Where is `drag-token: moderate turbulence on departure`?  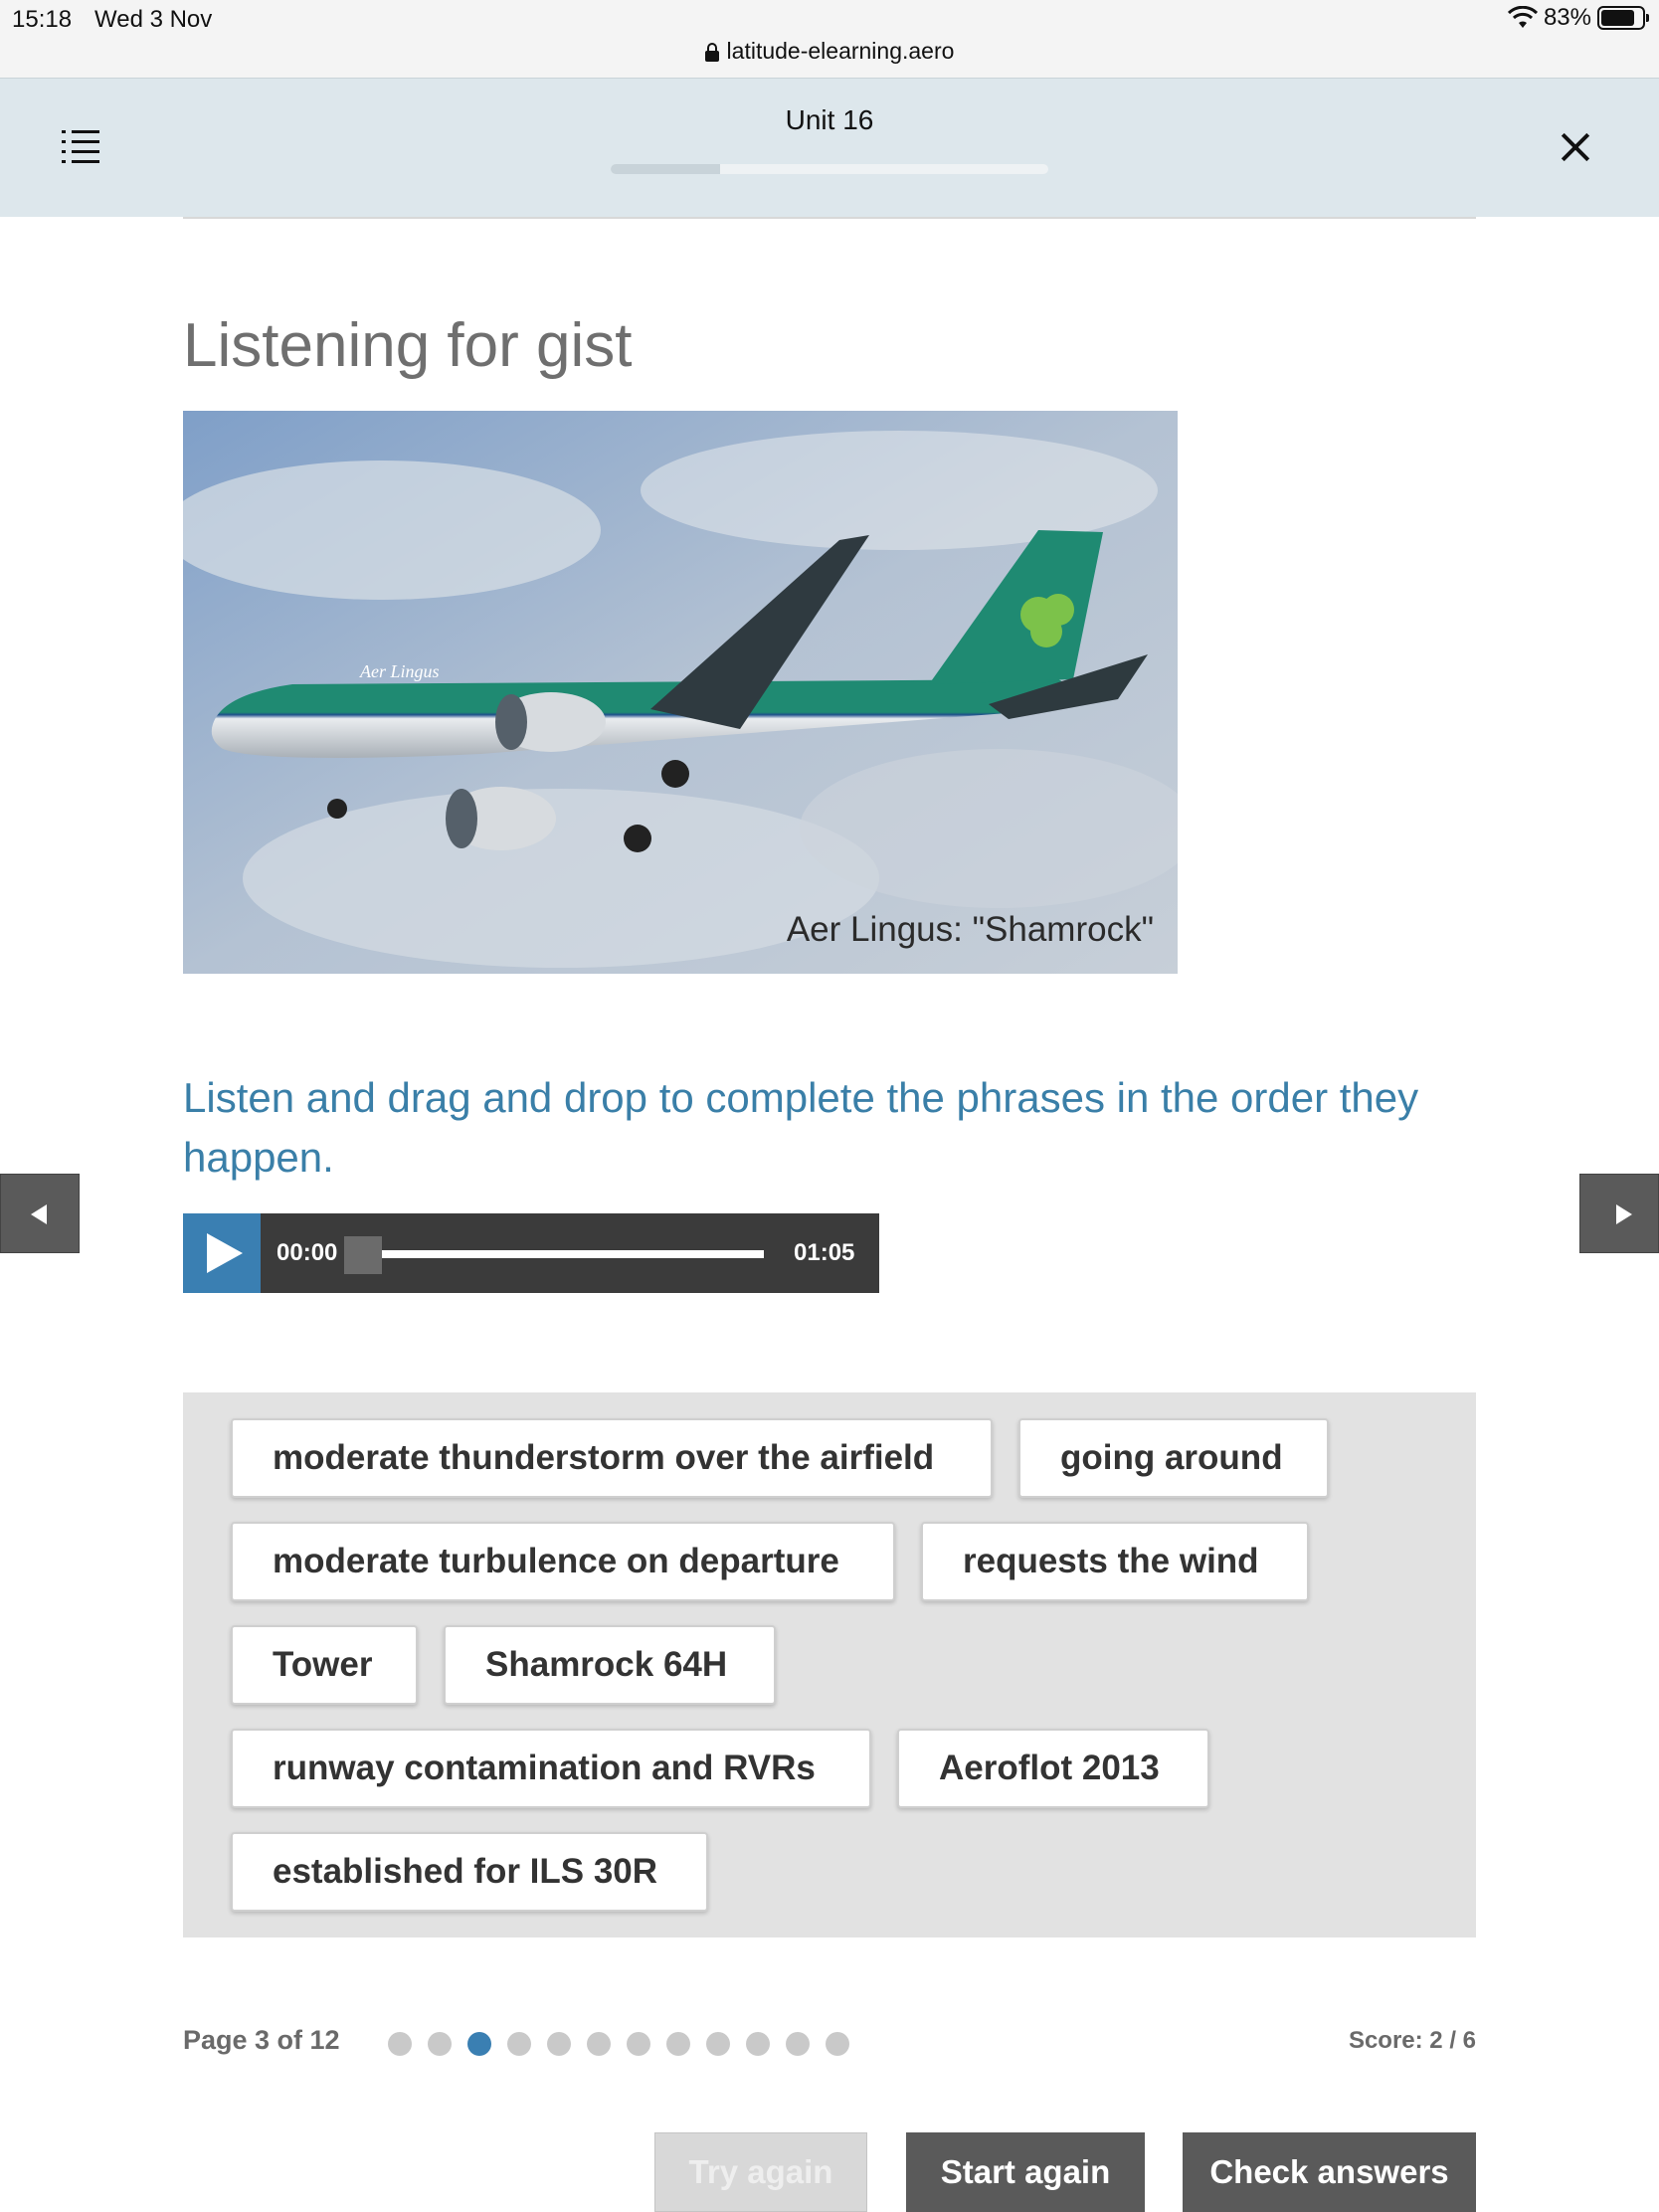 drag-token: moderate turbulence on departure is located at coordinates (563, 1561).